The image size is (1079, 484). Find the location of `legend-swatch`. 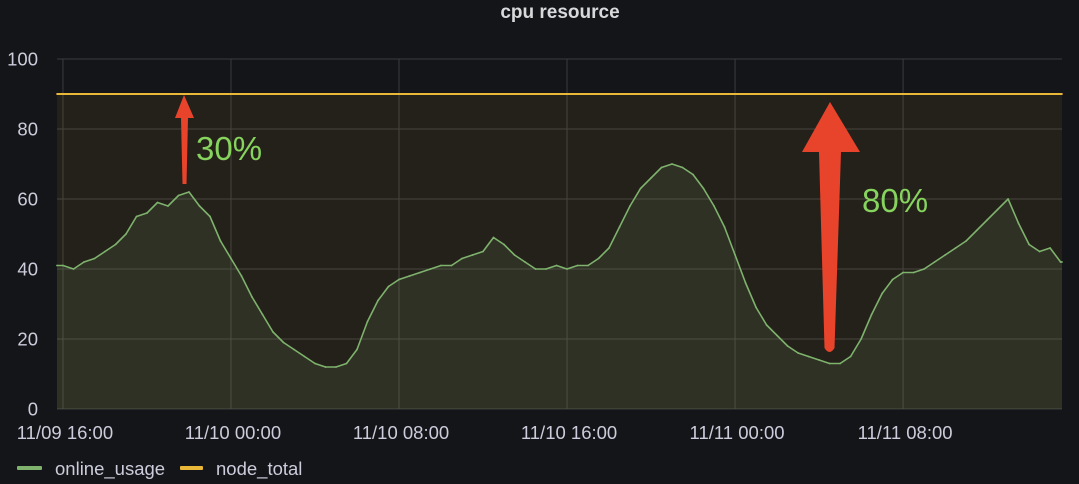

legend-swatch is located at coordinates (29, 468).